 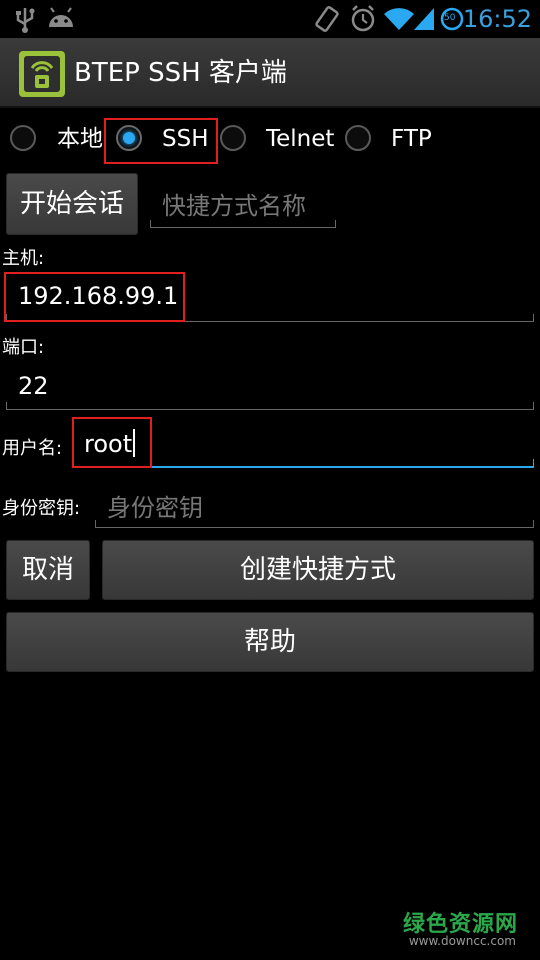 I want to click on app-logo-icon, so click(x=42, y=74).